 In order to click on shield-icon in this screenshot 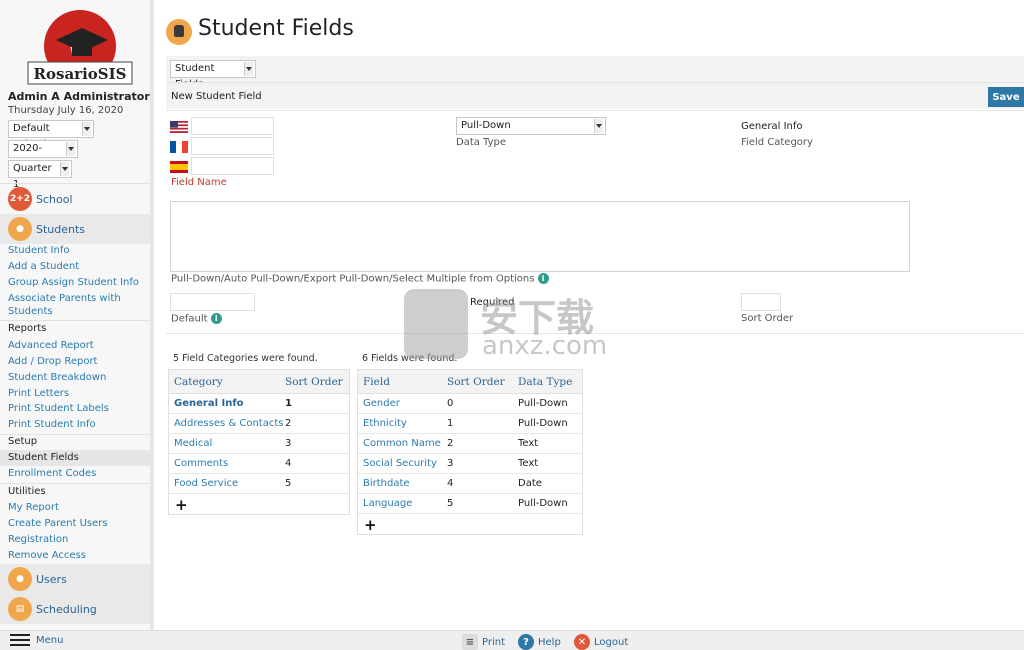, I will do `click(436, 324)`.